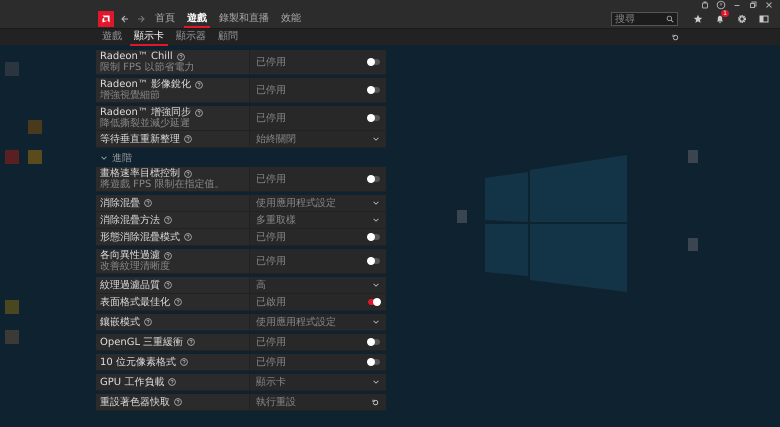 The image size is (780, 427). Describe the element at coordinates (276, 139) in the screenshot. I see `setting-value: 始終關閉` at that location.